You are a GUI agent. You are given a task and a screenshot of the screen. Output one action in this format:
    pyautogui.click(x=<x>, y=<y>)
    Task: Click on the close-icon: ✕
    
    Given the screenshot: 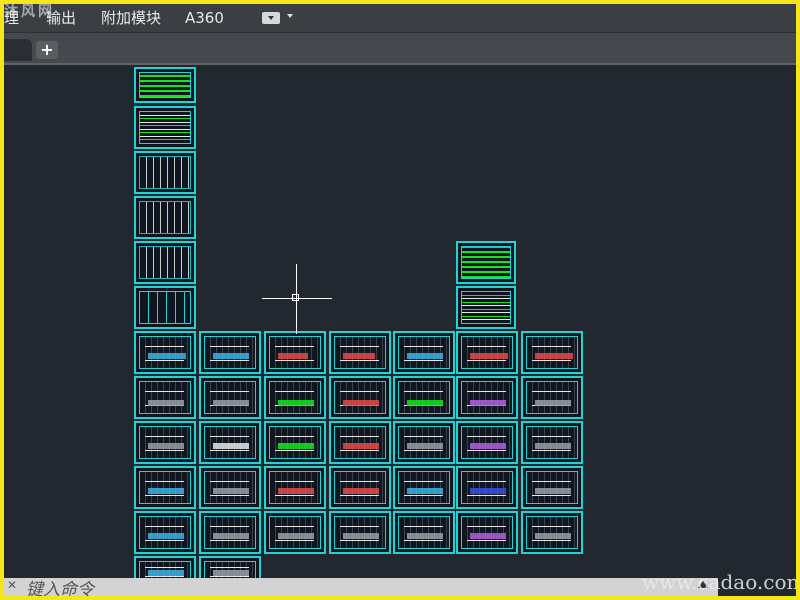 What is the action you would take?
    pyautogui.click(x=12, y=585)
    